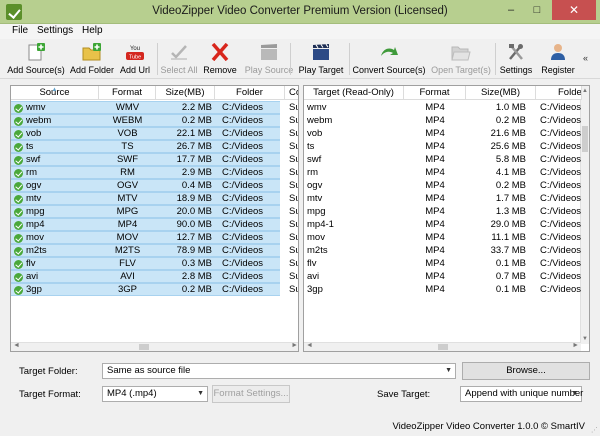  I want to click on cell-size: 11.1 MB, so click(508, 237).